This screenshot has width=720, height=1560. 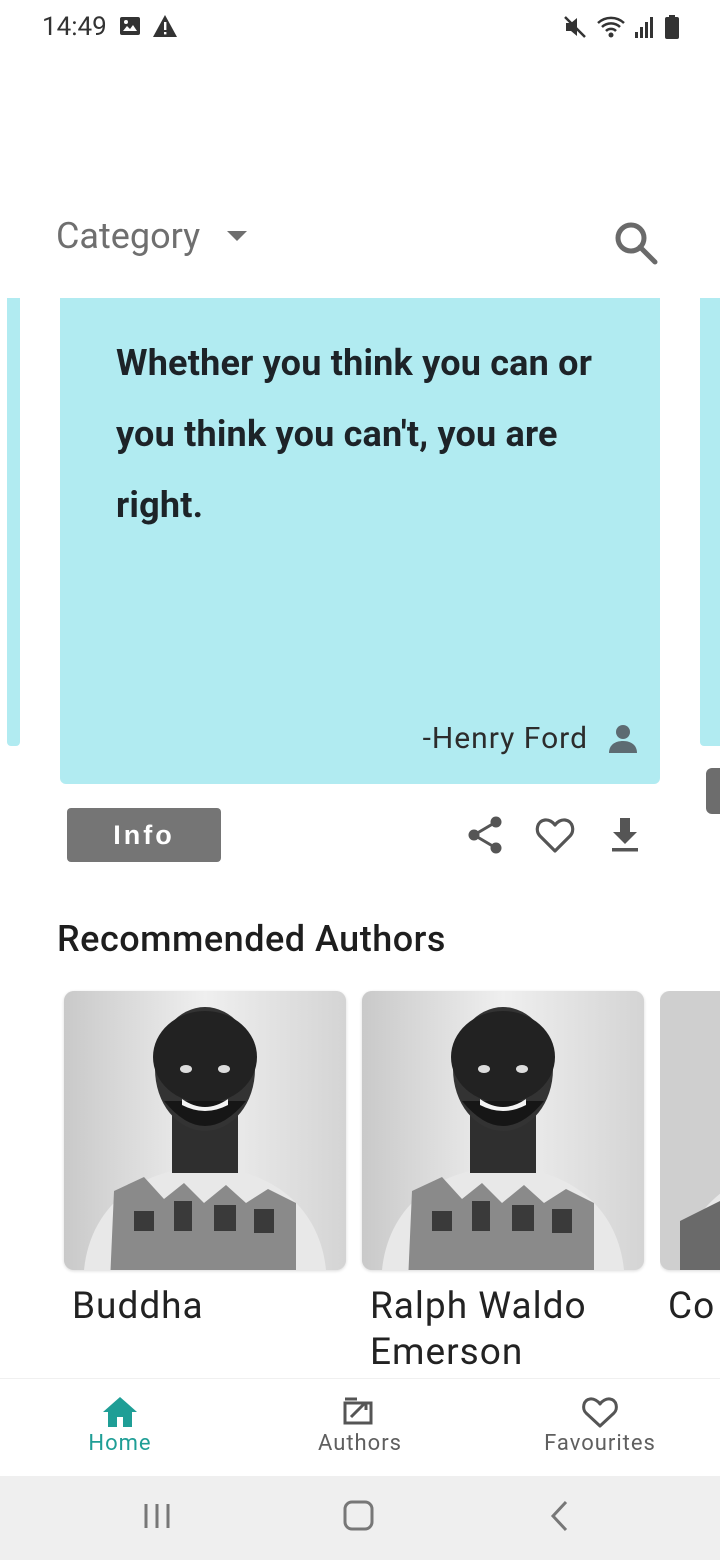 I want to click on info-button: Info, so click(x=144, y=835).